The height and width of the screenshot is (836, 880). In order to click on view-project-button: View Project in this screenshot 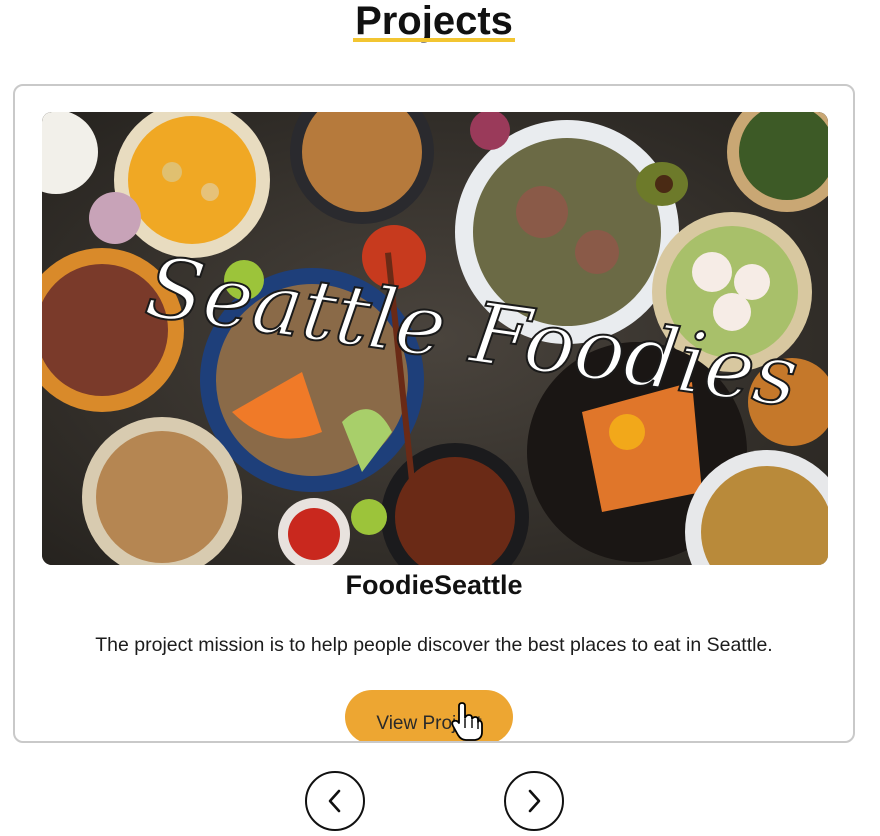, I will do `click(429, 715)`.